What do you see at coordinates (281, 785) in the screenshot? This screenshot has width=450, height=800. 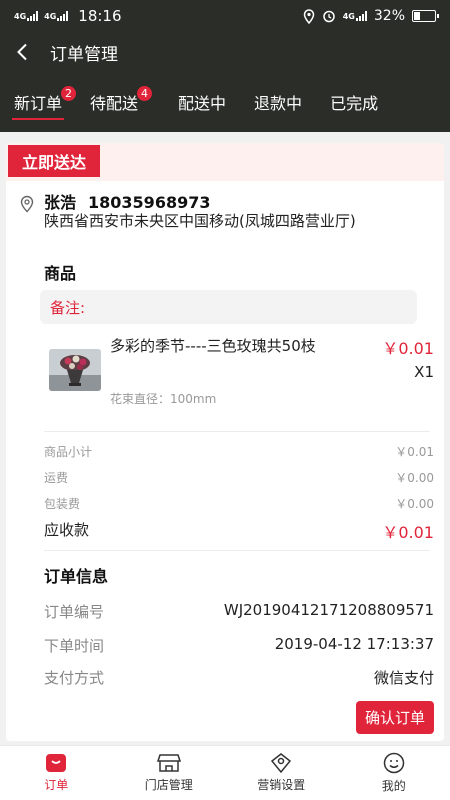 I see `nav-label: 营销设置` at bounding box center [281, 785].